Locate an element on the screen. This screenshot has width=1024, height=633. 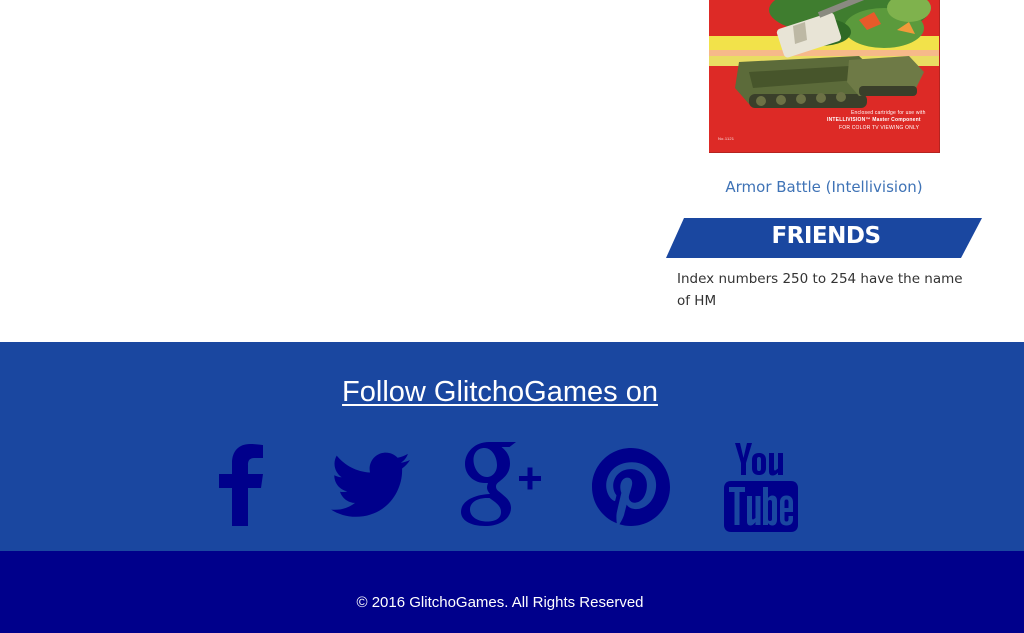
facebook-link is located at coordinates (241, 484).